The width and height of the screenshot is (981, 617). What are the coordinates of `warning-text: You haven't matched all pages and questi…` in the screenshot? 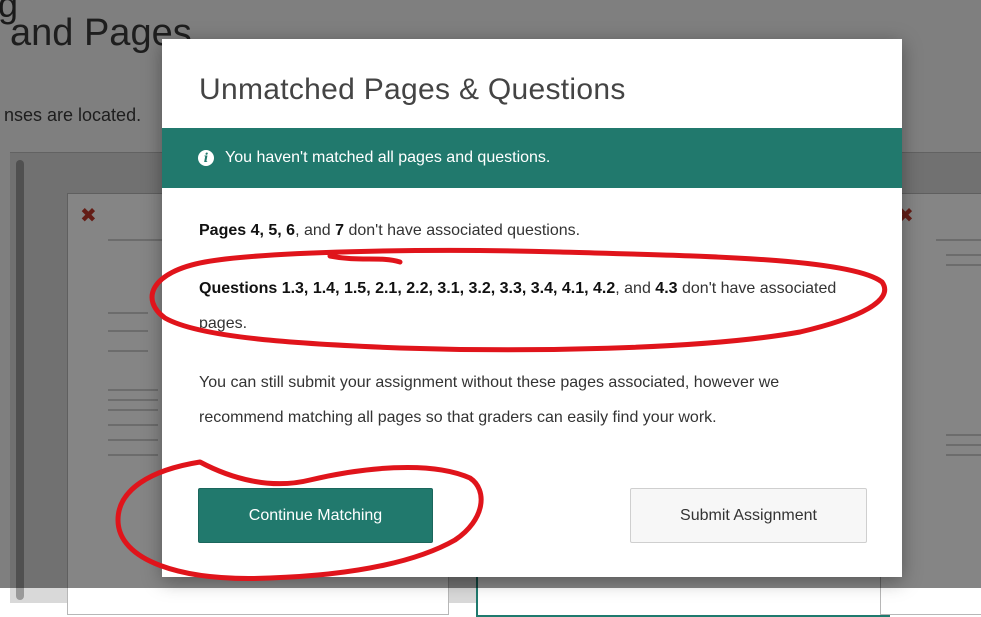 It's located at (388, 157).